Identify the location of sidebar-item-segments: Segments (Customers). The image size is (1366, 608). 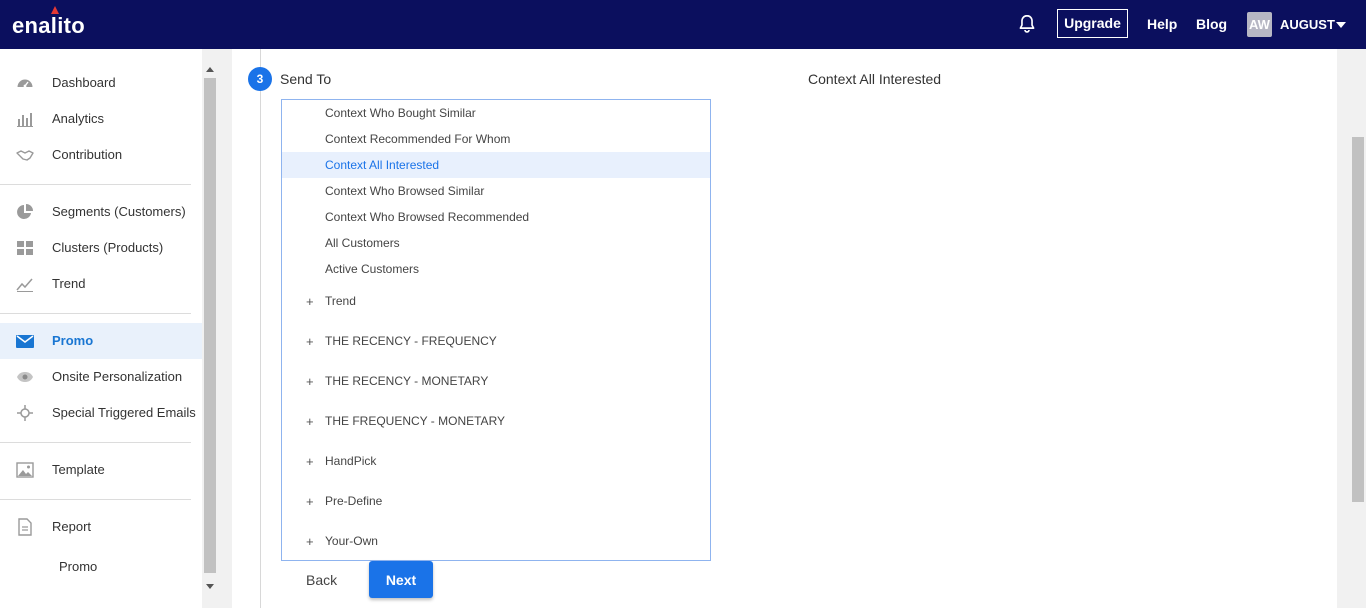
(101, 212).